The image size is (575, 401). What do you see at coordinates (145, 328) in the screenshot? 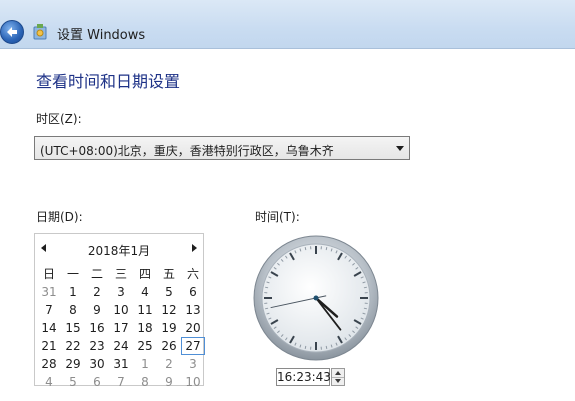
I see `calendar-day: 18` at bounding box center [145, 328].